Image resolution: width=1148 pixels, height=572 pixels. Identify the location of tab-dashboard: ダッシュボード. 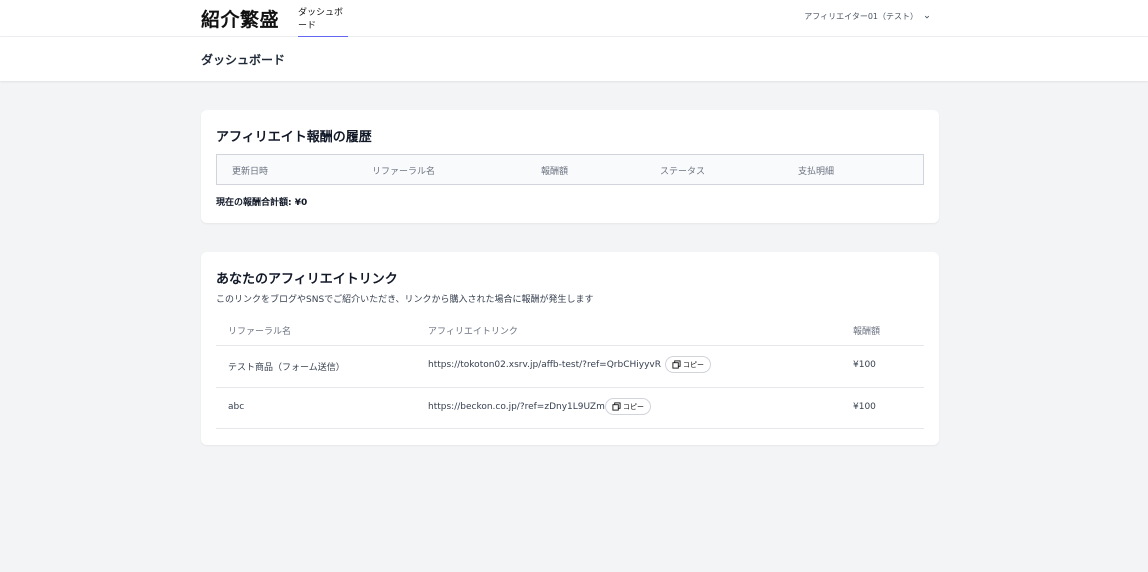
(323, 18).